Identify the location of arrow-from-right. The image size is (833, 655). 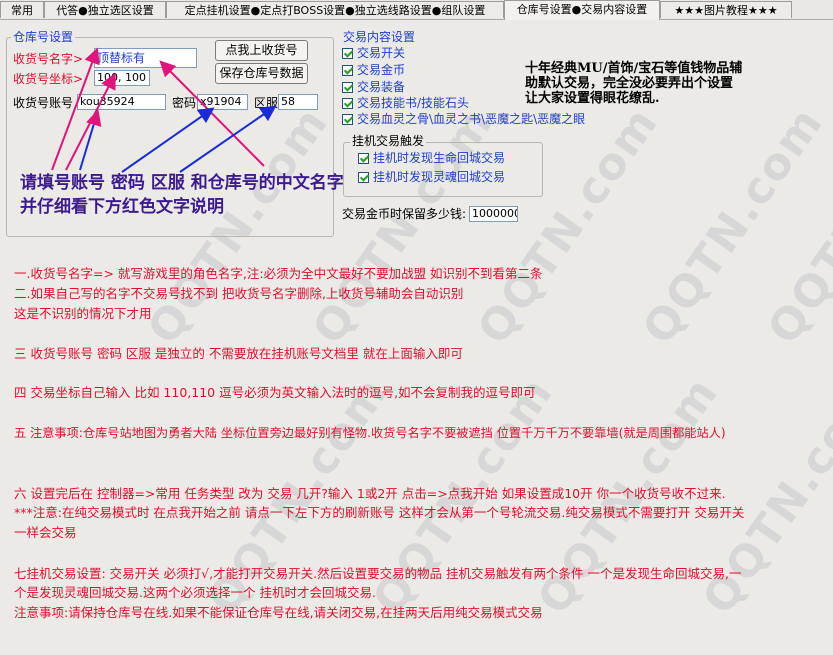
(212, 113).